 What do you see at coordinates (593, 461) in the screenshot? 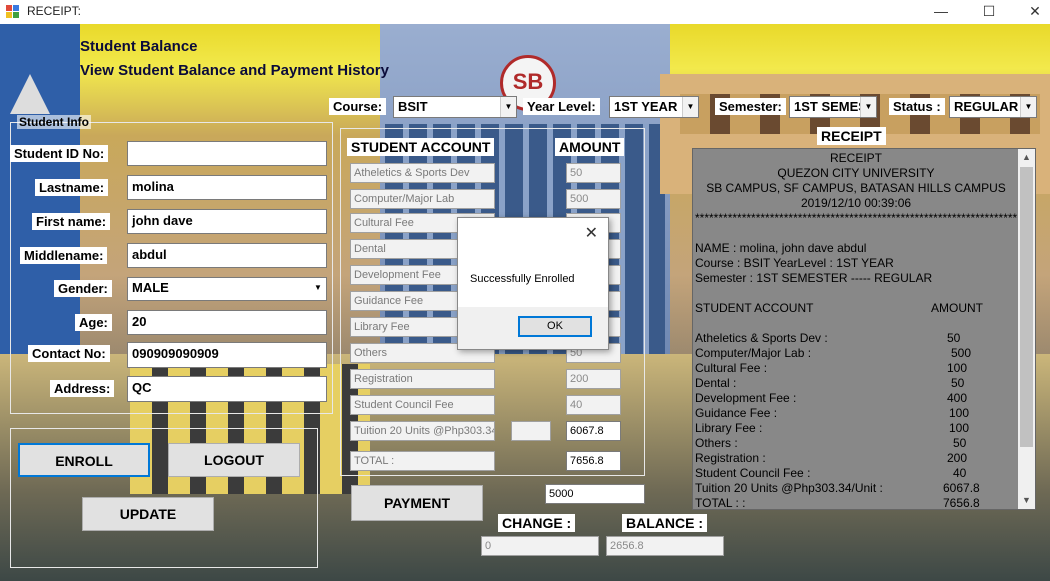
I see `total-amount: 7656.8` at bounding box center [593, 461].